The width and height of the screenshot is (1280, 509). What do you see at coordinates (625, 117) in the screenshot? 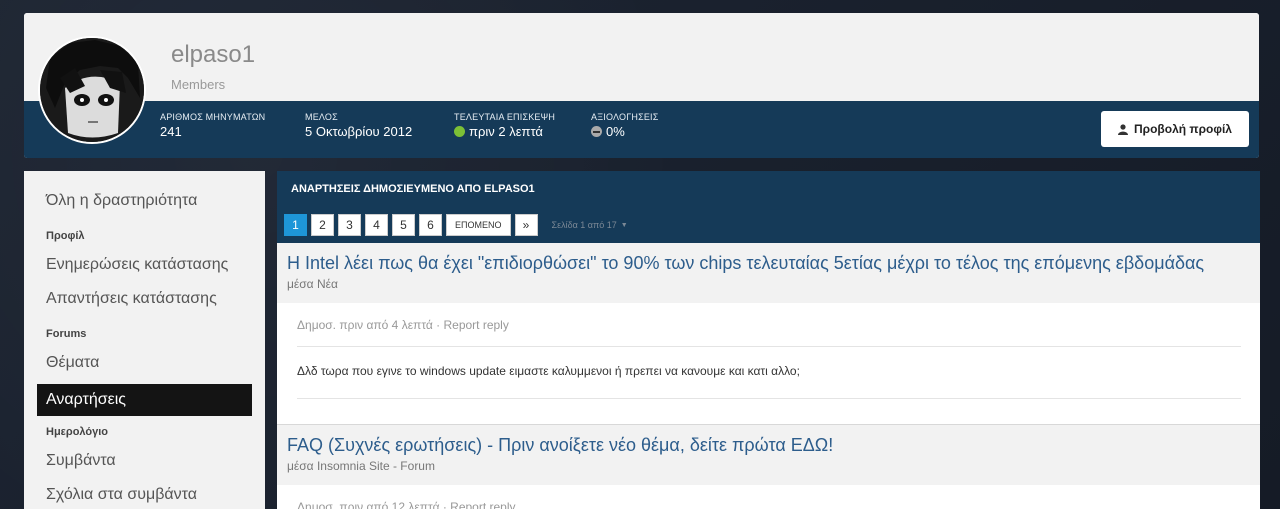
I see `stat-label: ΑΞΙΟΛΟΓΗΣΕΙΣ` at bounding box center [625, 117].